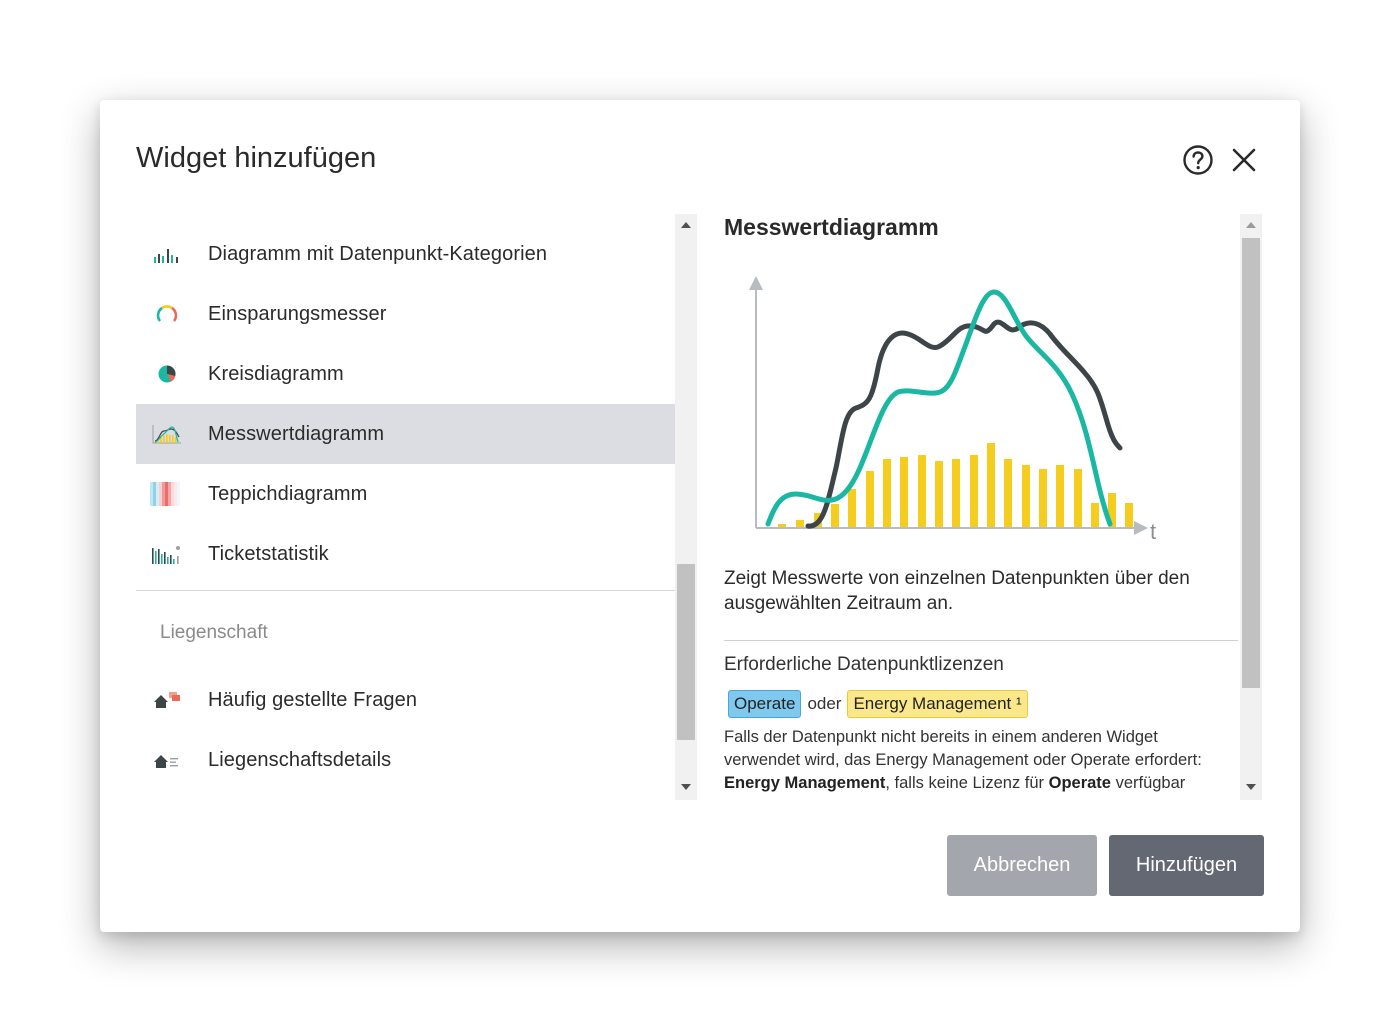 The width and height of the screenshot is (1400, 1032). Describe the element at coordinates (276, 373) in the screenshot. I see `list-item-label: Kreisdiagramm` at that location.